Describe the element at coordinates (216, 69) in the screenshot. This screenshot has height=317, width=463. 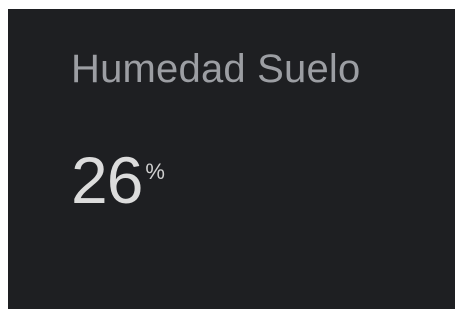
I see `card-title: Humedad Suelo` at that location.